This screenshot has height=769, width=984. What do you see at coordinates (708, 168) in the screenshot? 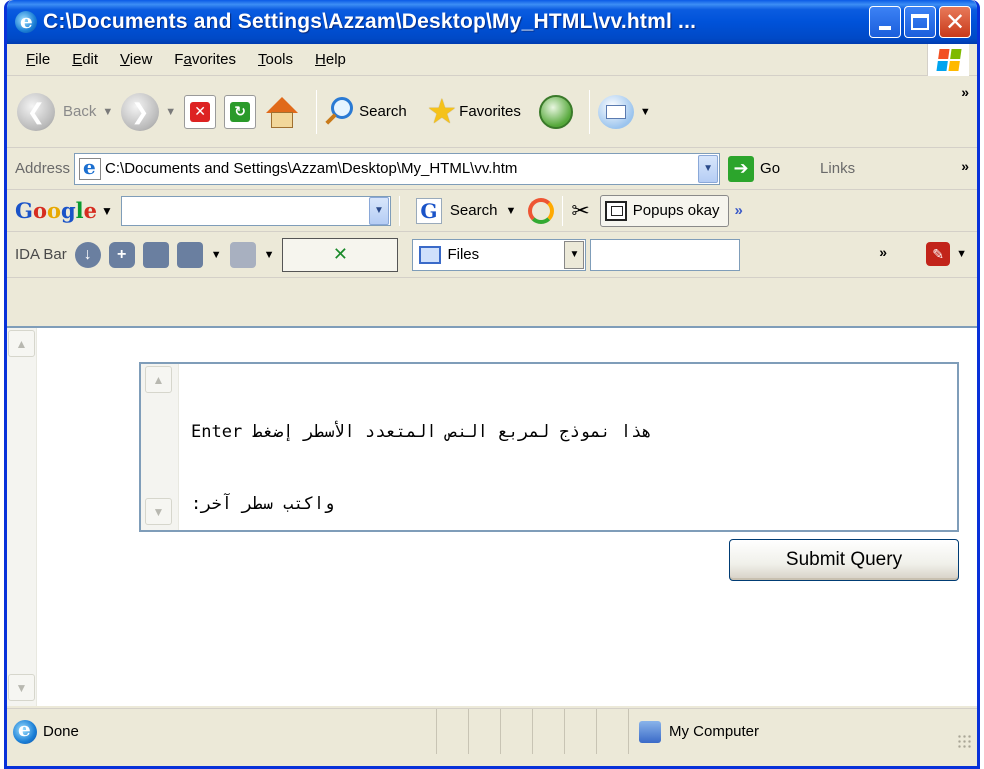
I see `address-dropdown-button: ▼` at bounding box center [708, 168].